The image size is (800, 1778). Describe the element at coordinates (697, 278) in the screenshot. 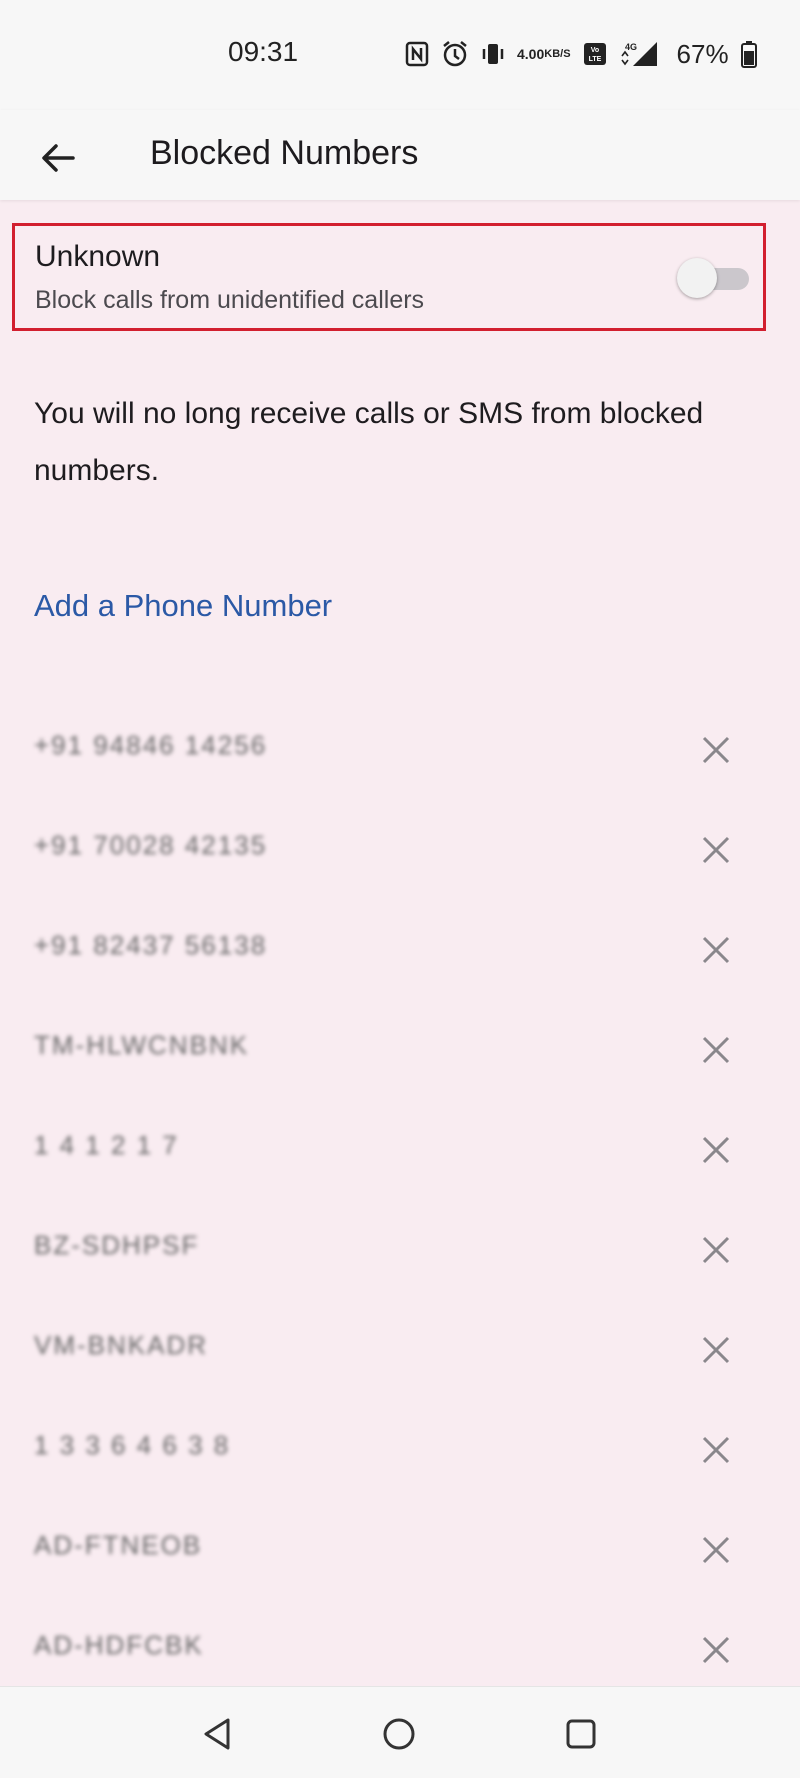

I see `toggle-thumb` at that location.